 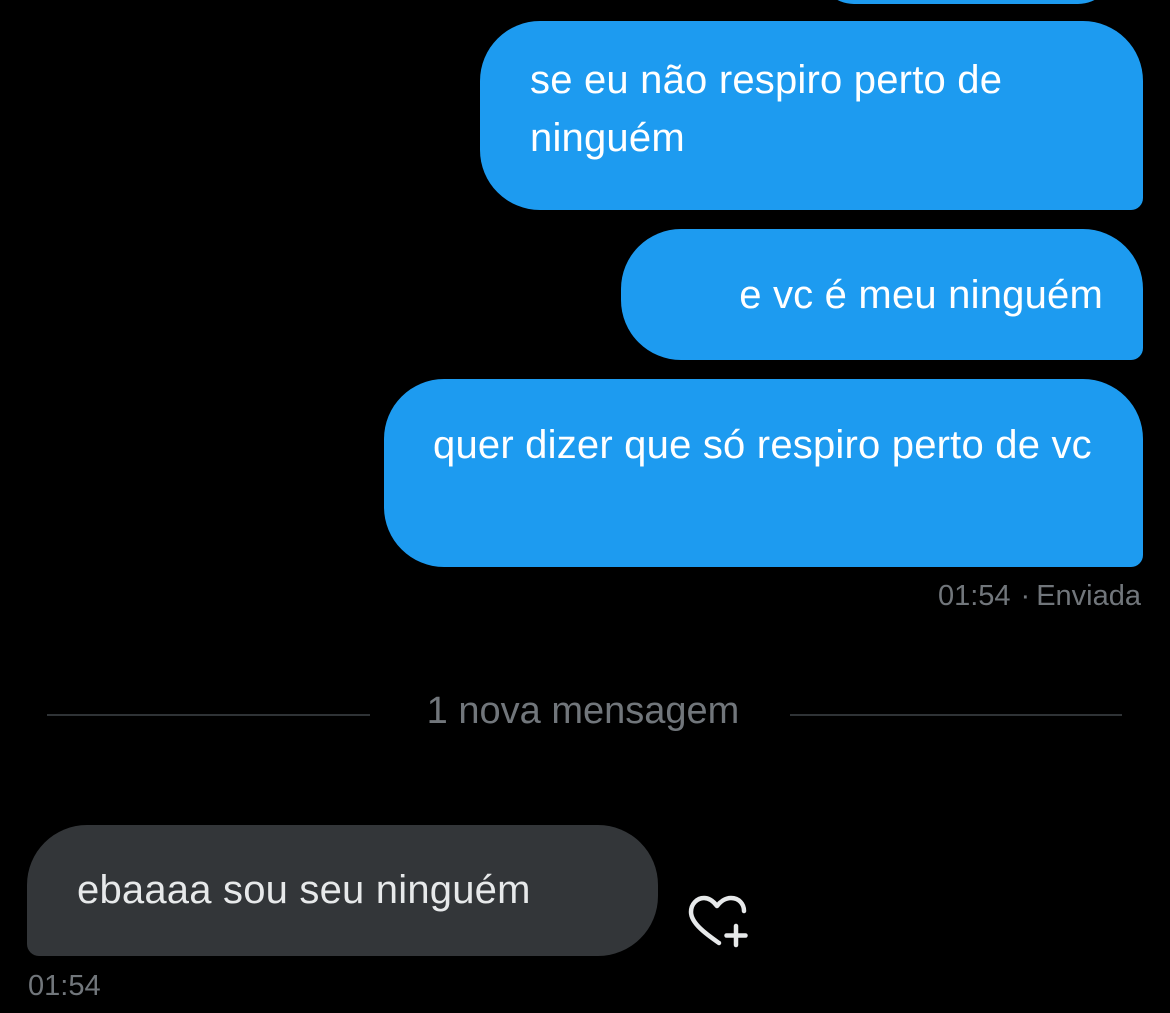 I want to click on received-message-bubble: ebaaaa sou seu ninguém, so click(x=342, y=890).